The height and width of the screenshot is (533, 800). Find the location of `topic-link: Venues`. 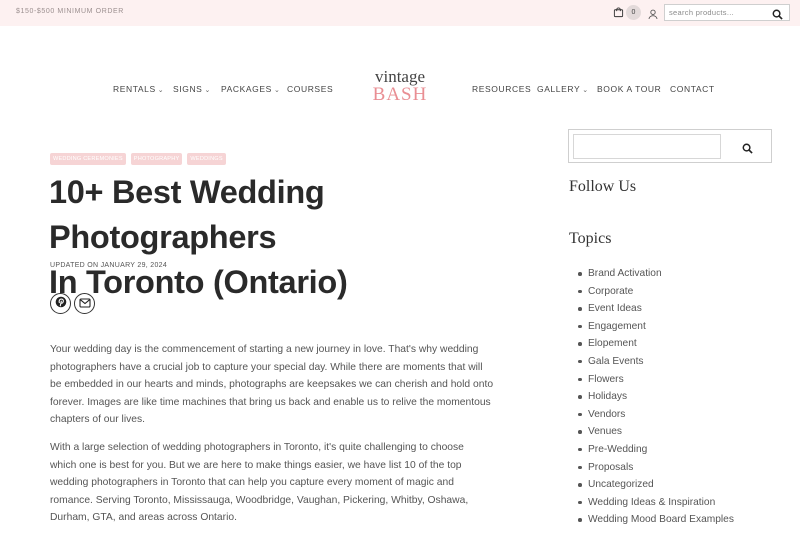

topic-link: Venues is located at coordinates (656, 432).